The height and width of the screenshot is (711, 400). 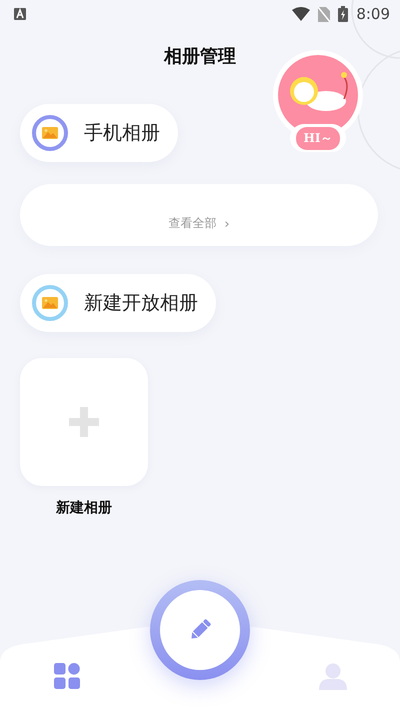 What do you see at coordinates (373, 14) in the screenshot?
I see `clock-time: 8:09` at bounding box center [373, 14].